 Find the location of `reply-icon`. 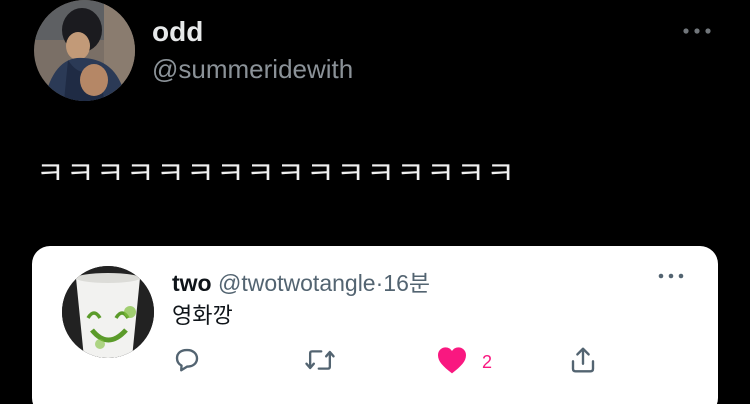

reply-icon is located at coordinates (187, 362).